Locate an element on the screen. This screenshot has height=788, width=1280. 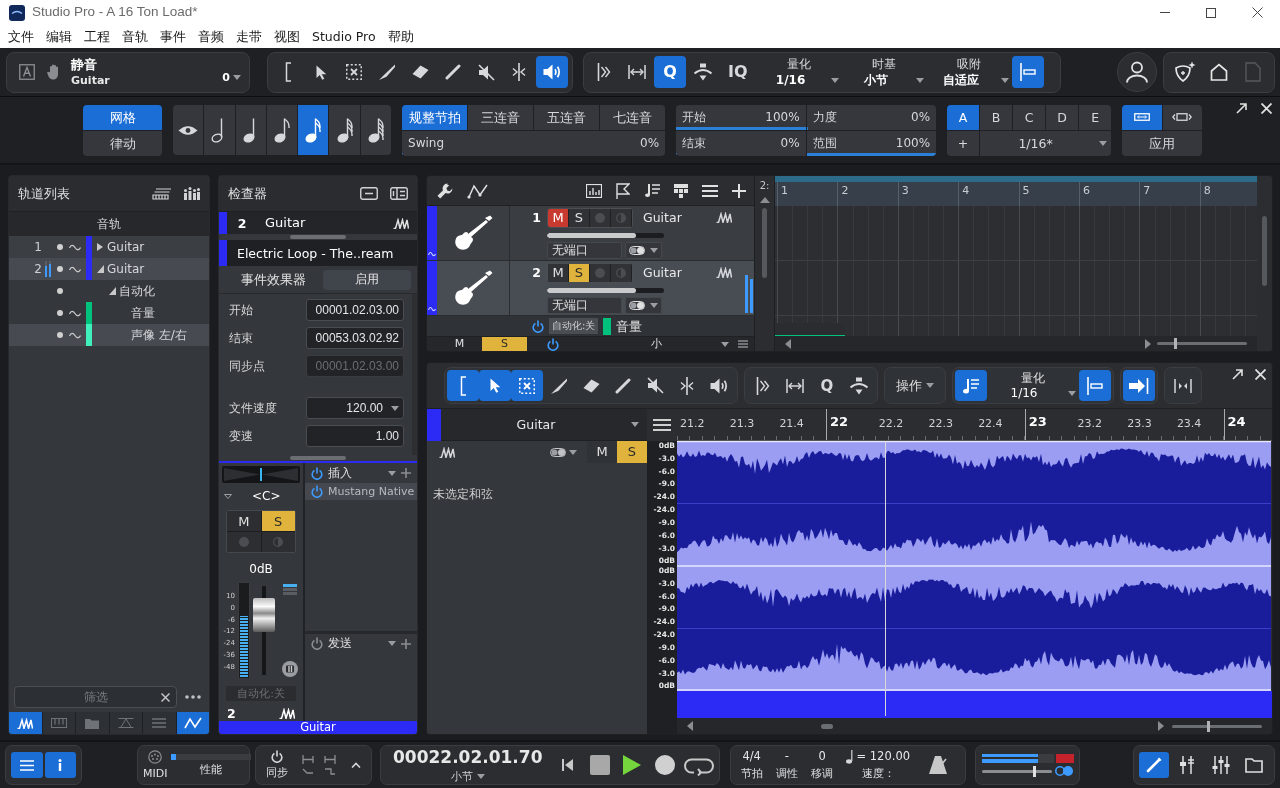
folder-filter-tab is located at coordinates (92, 723).